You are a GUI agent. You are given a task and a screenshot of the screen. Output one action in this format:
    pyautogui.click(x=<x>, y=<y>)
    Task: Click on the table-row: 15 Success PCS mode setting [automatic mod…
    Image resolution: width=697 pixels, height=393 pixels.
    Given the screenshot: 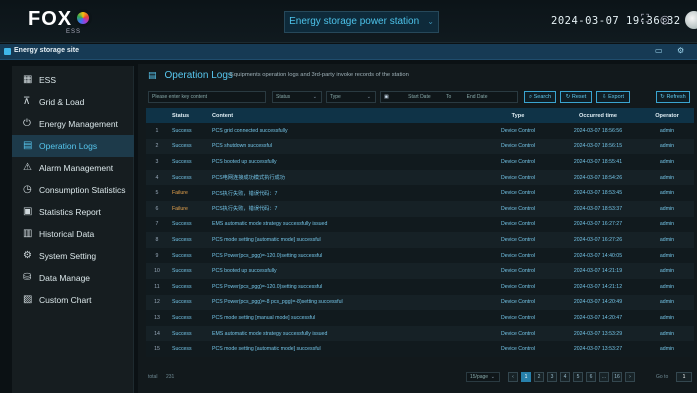 What is the action you would take?
    pyautogui.click(x=420, y=349)
    